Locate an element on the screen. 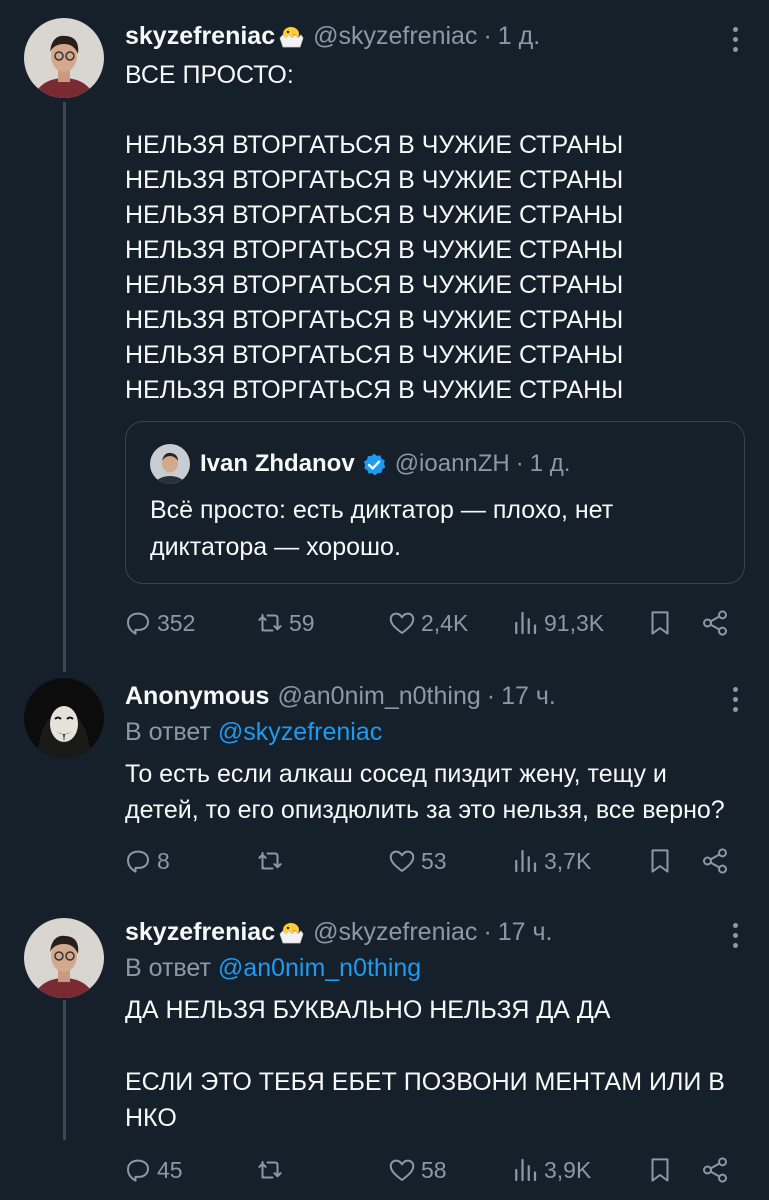  tweet-header: skyzefreniac @skyzefreniac · 17 ч. is located at coordinates (435, 932).